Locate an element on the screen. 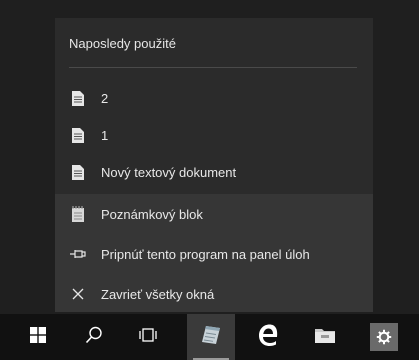  divider is located at coordinates (213, 67).